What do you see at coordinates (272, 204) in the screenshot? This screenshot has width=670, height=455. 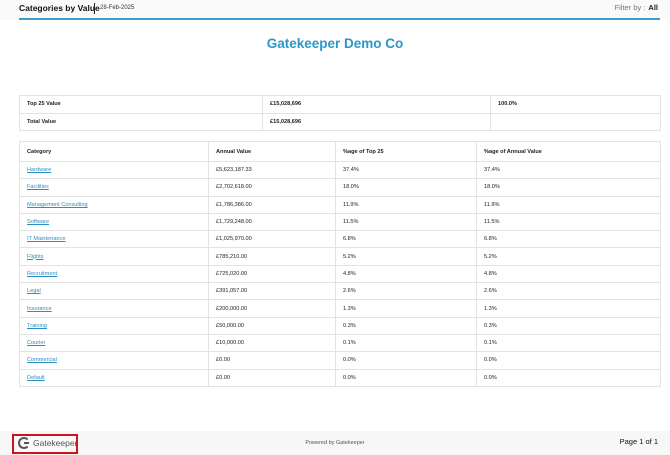 I see `annual-value-cell: £1,786,386.00` at bounding box center [272, 204].